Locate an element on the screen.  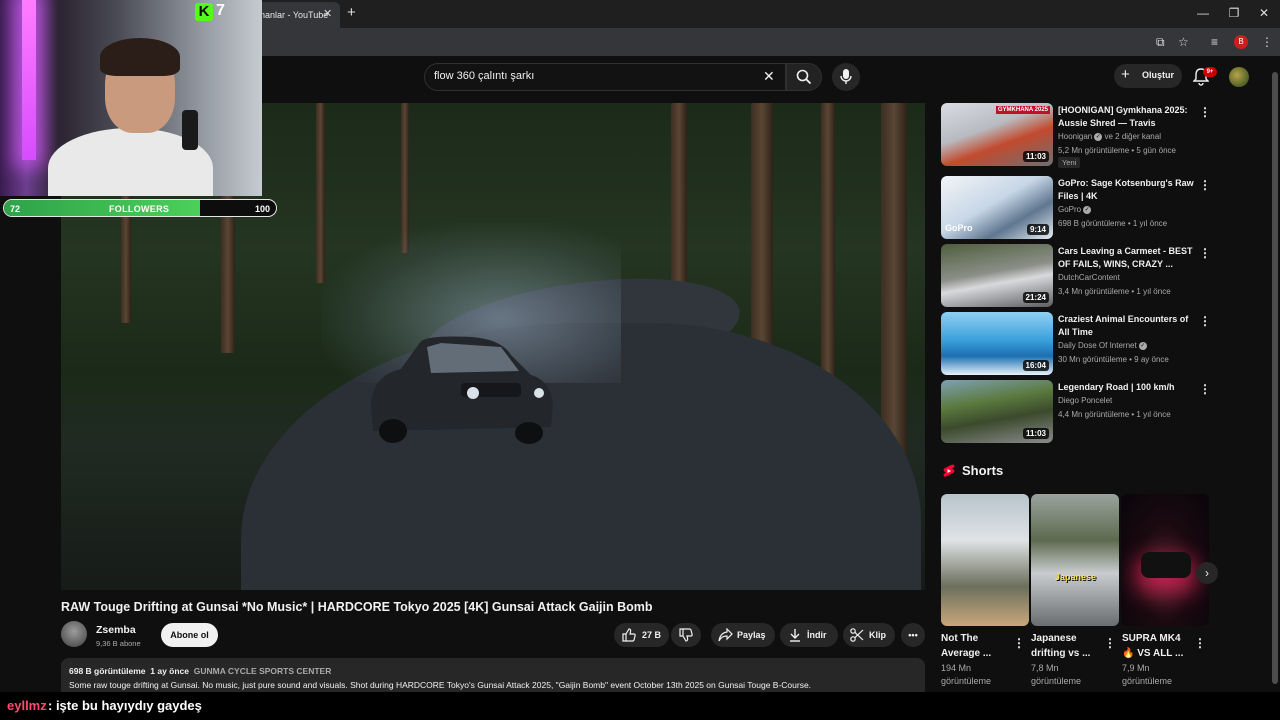
short-thumbnail: Japanese is located at coordinates (1075, 560).